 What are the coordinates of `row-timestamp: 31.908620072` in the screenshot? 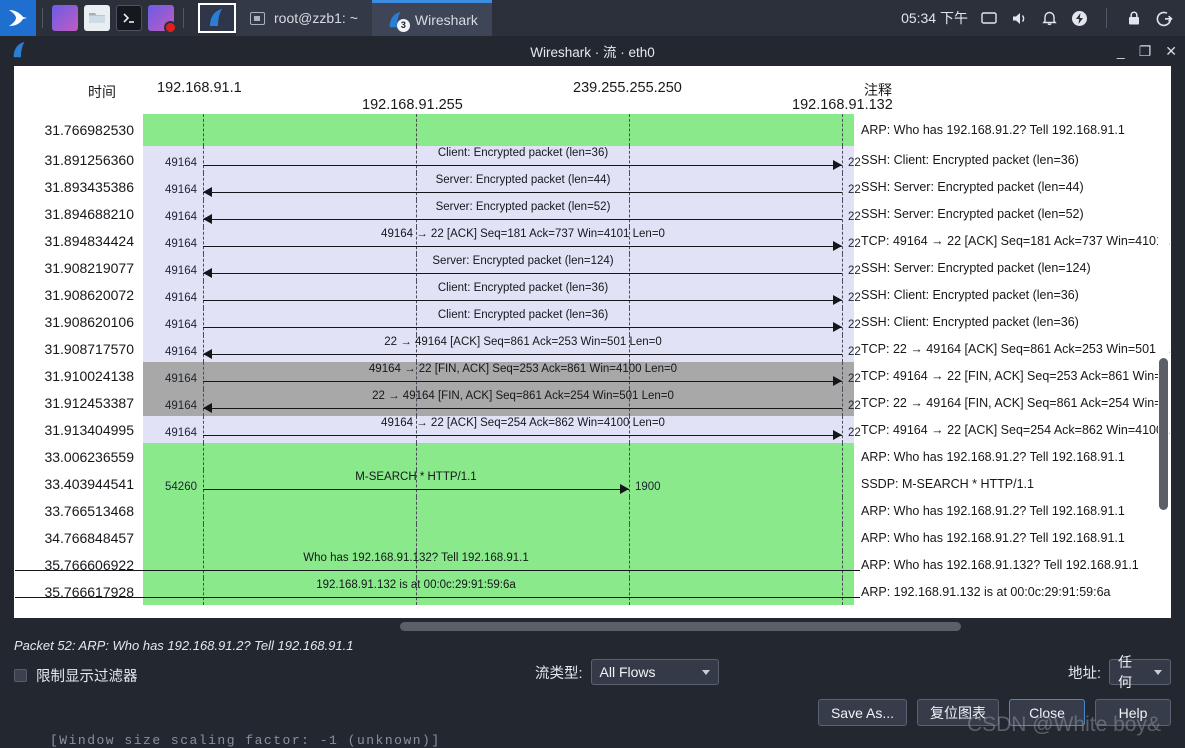 It's located at (78, 294).